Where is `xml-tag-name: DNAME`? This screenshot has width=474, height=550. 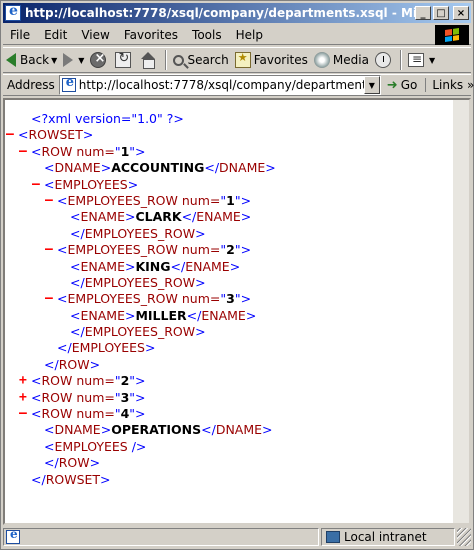
xml-tag-name: DNAME is located at coordinates (239, 430).